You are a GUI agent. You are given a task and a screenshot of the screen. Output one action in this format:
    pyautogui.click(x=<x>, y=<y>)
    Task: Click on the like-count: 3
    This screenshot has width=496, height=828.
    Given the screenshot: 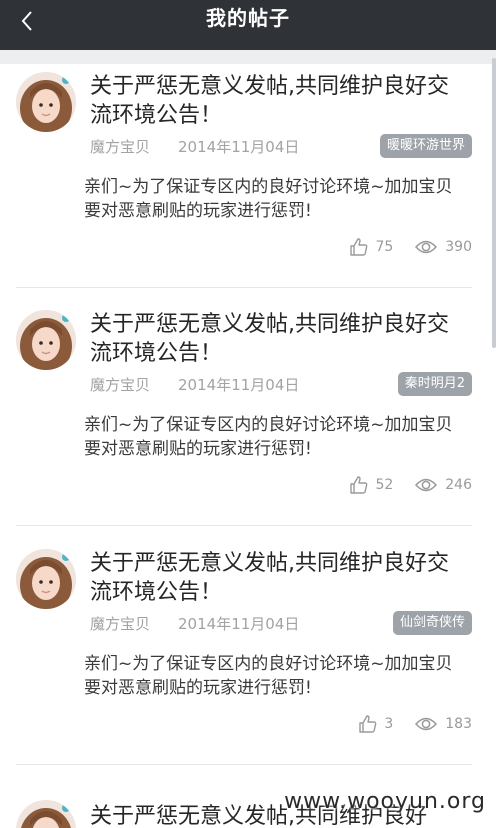 What is the action you would take?
    pyautogui.click(x=389, y=724)
    